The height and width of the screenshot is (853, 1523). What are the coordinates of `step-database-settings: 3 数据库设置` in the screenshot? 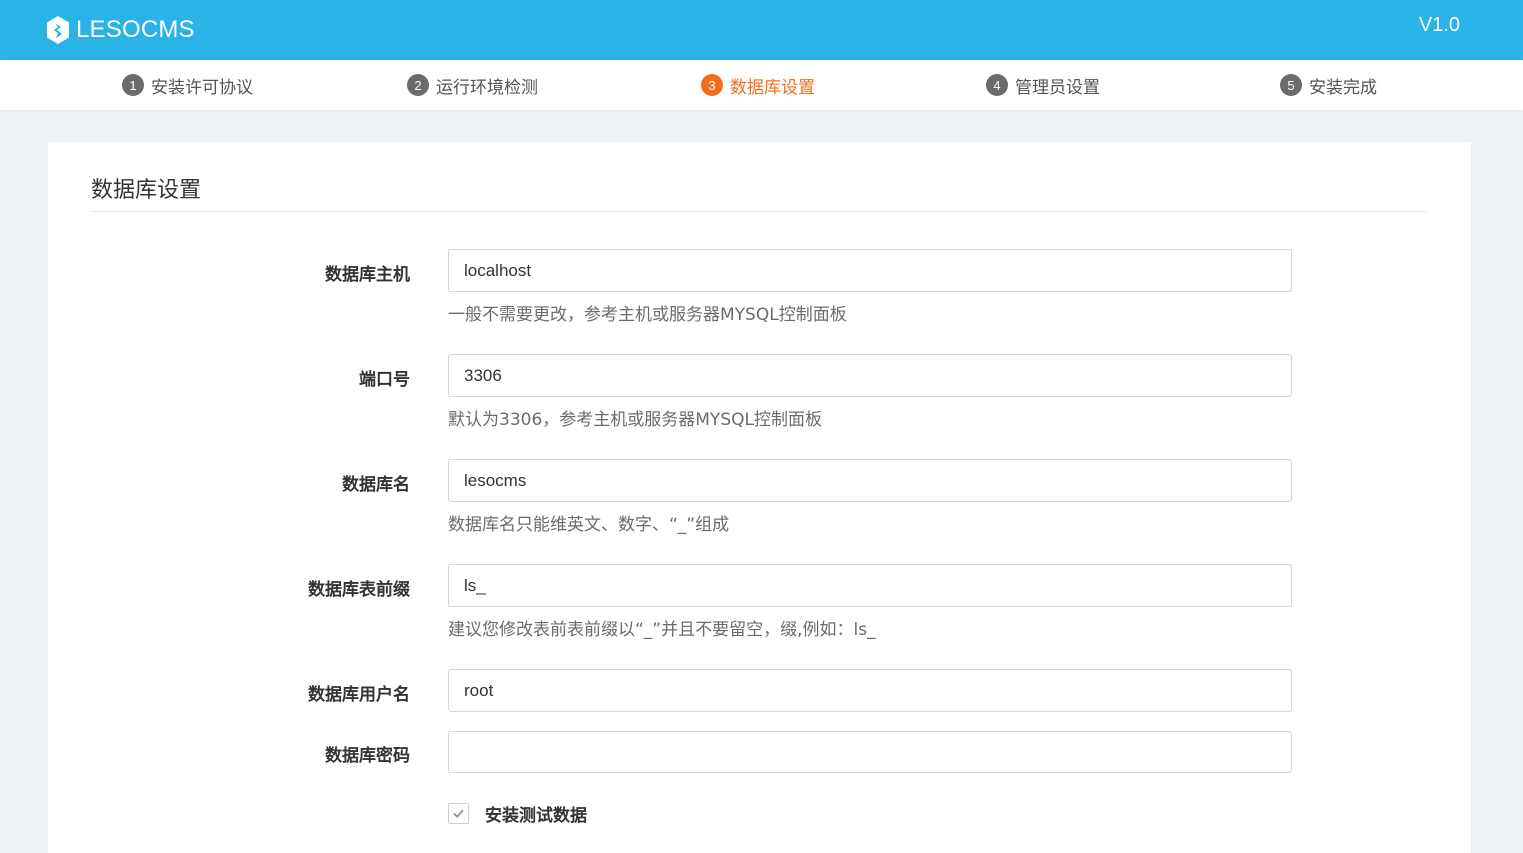 It's located at (758, 85).